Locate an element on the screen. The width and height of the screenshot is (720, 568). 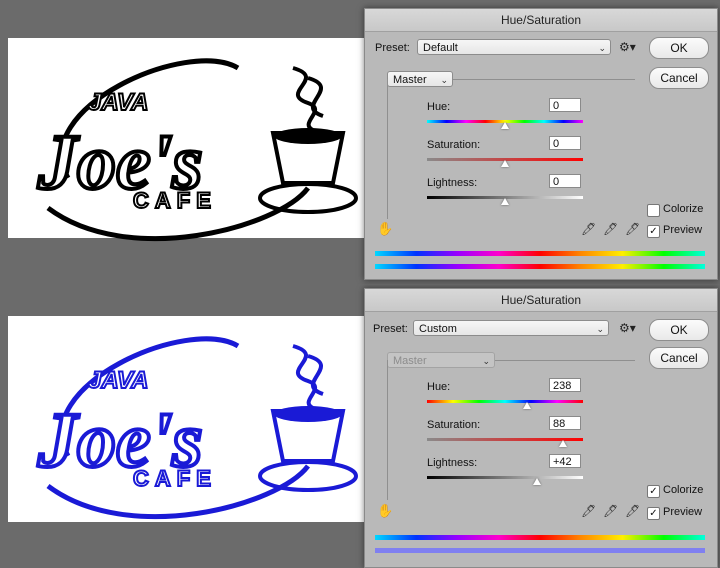
saturation-input: 88 is located at coordinates (565, 423).